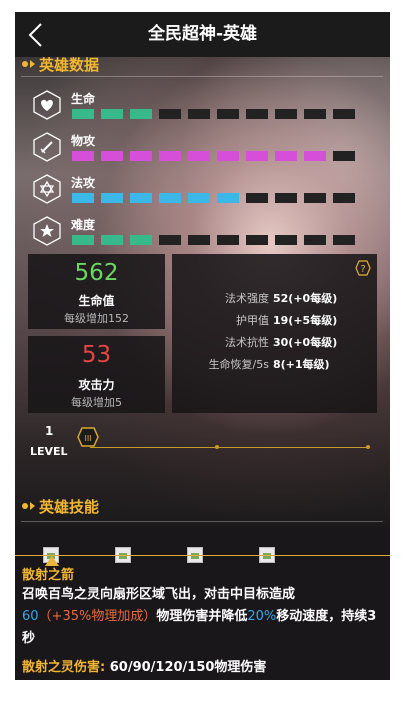  I want to click on attribute-row: 生命恢复/5s 8(+1每级), so click(274, 365).